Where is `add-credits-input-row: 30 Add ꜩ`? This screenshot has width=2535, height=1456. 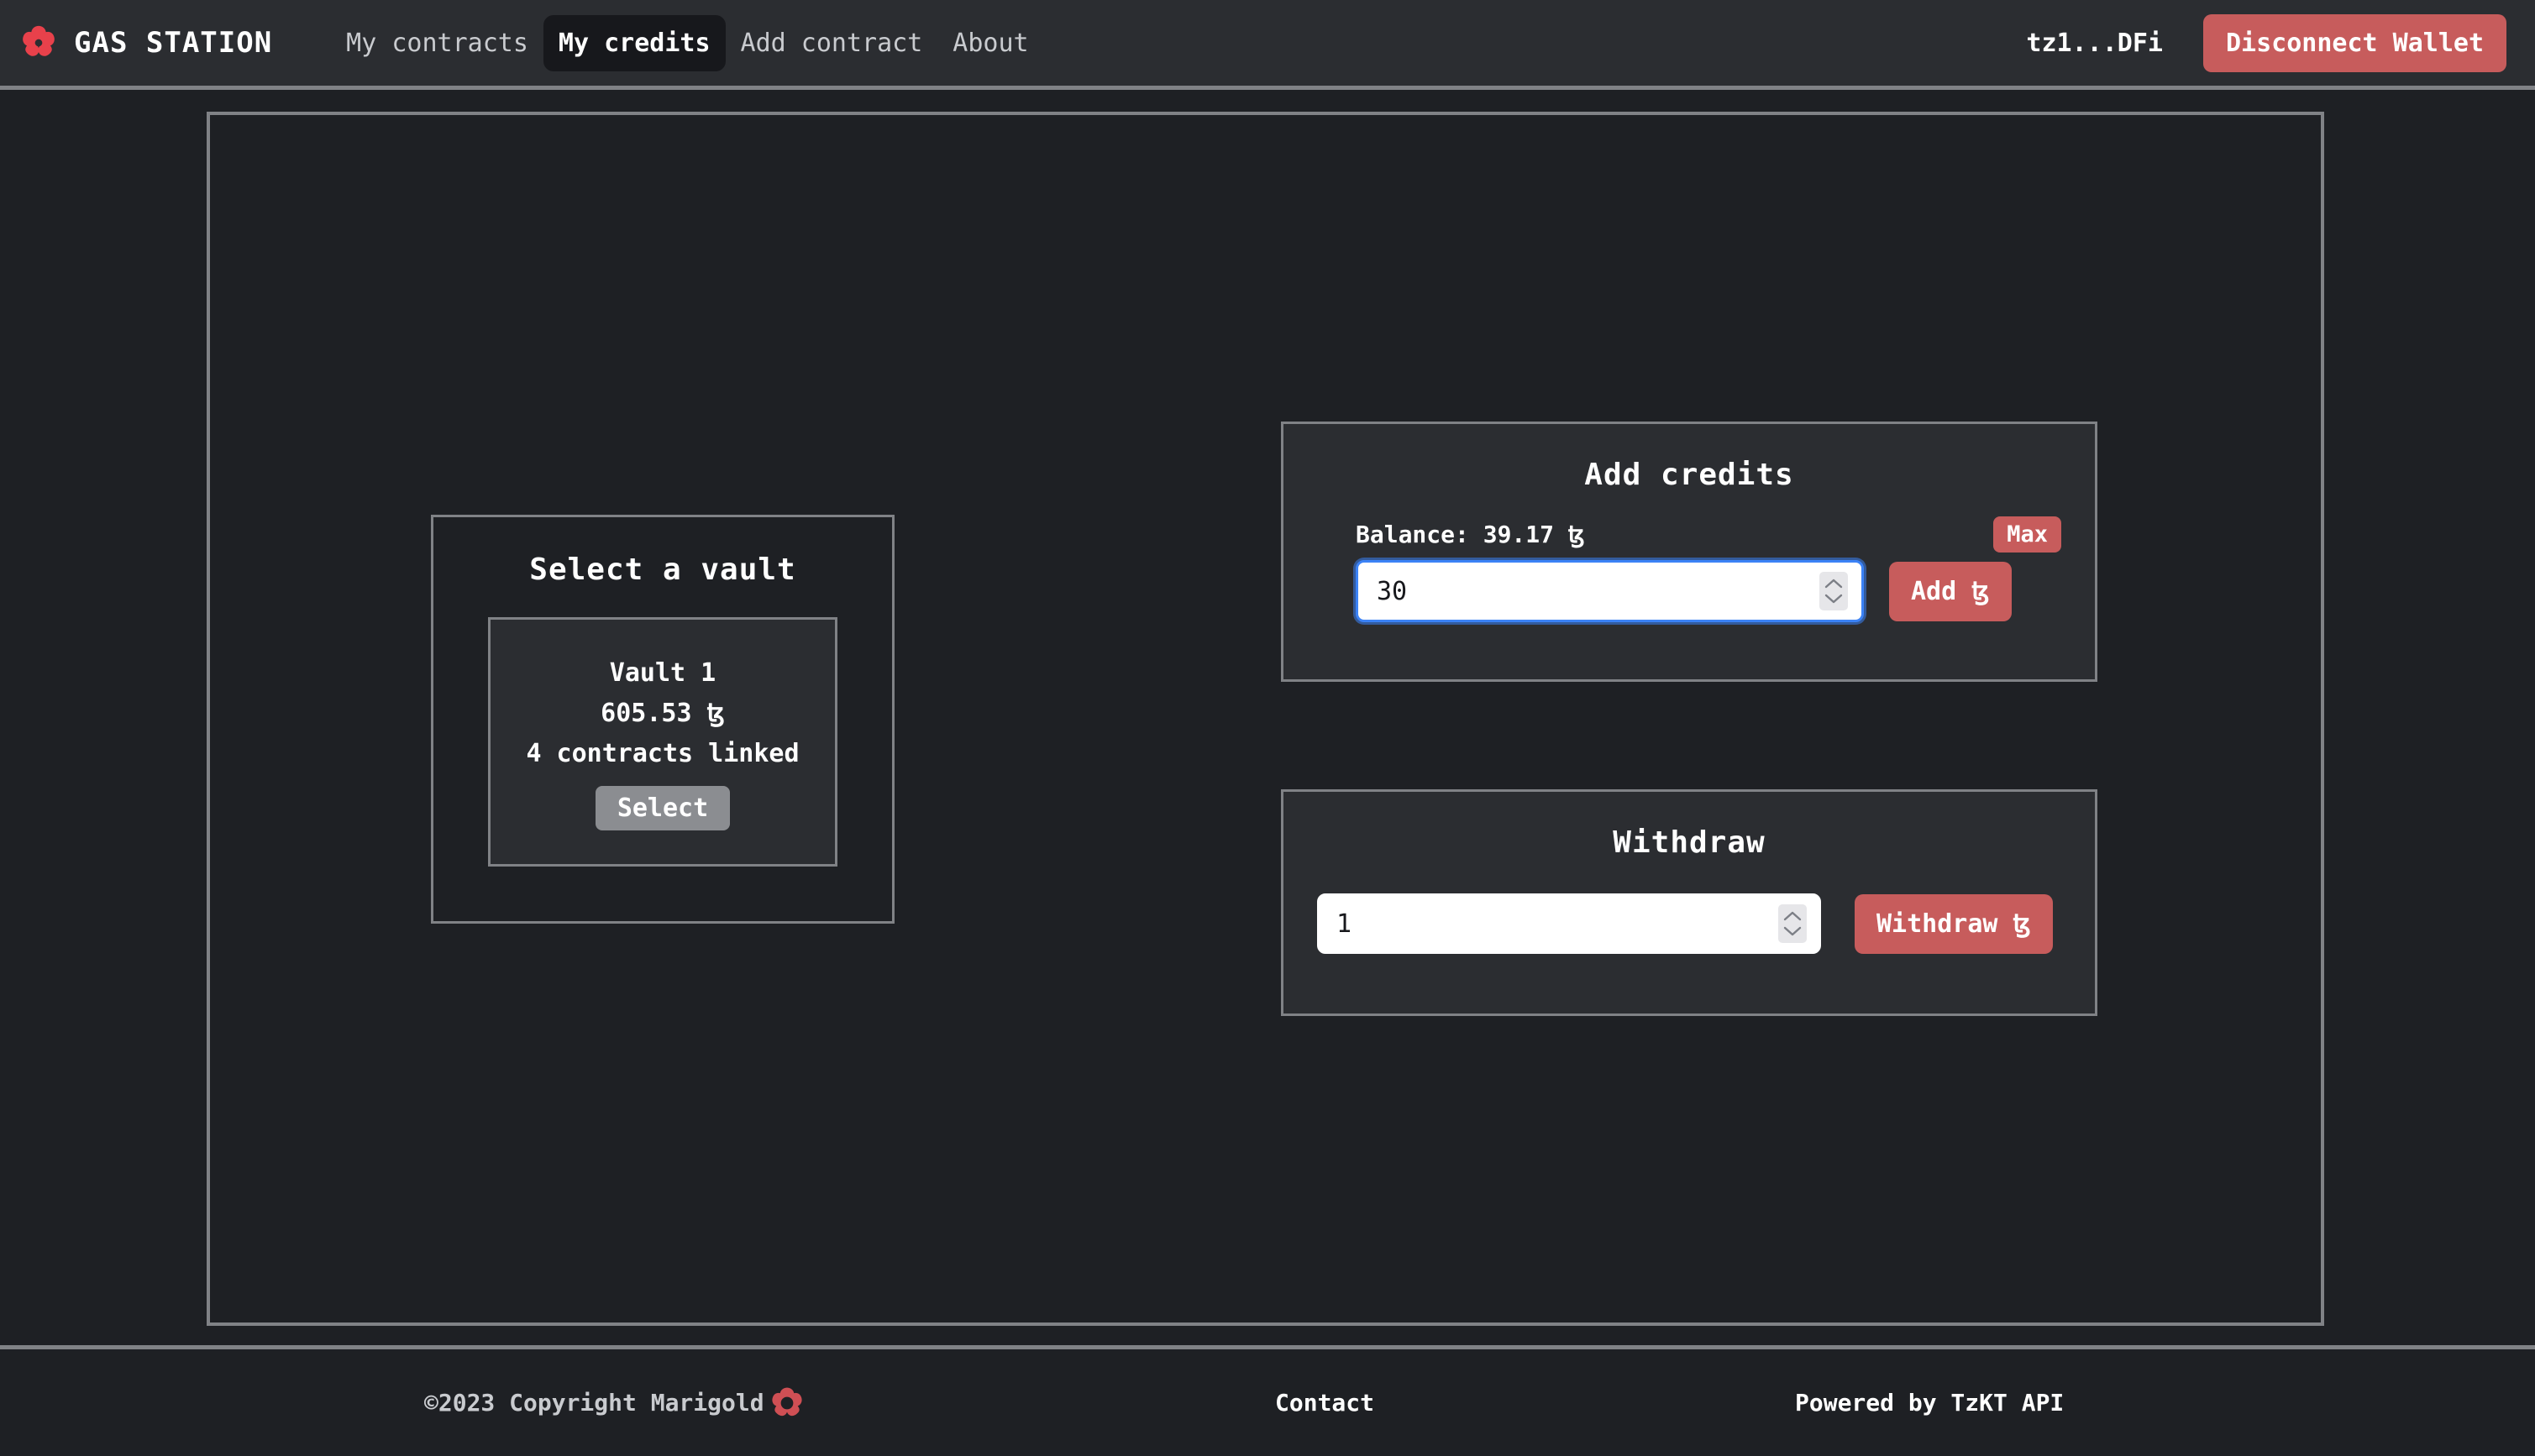
add-credits-input-row: 30 Add ꜩ is located at coordinates (1725, 591).